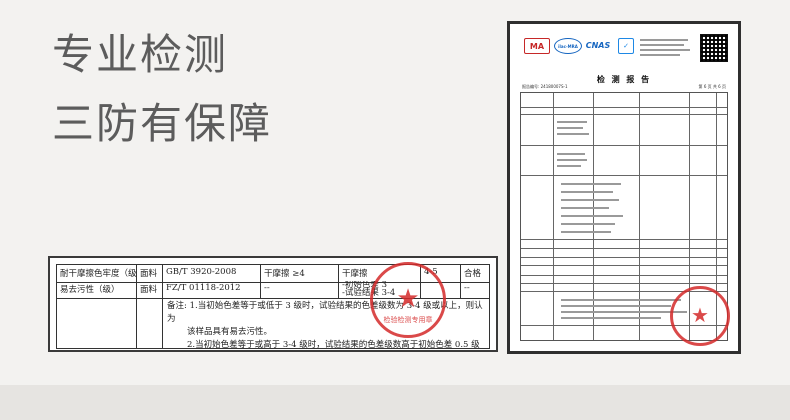 This screenshot has height=420, width=790. What do you see at coordinates (475, 273) in the screenshot?
I see `verdict-cell: 合格` at bounding box center [475, 273].